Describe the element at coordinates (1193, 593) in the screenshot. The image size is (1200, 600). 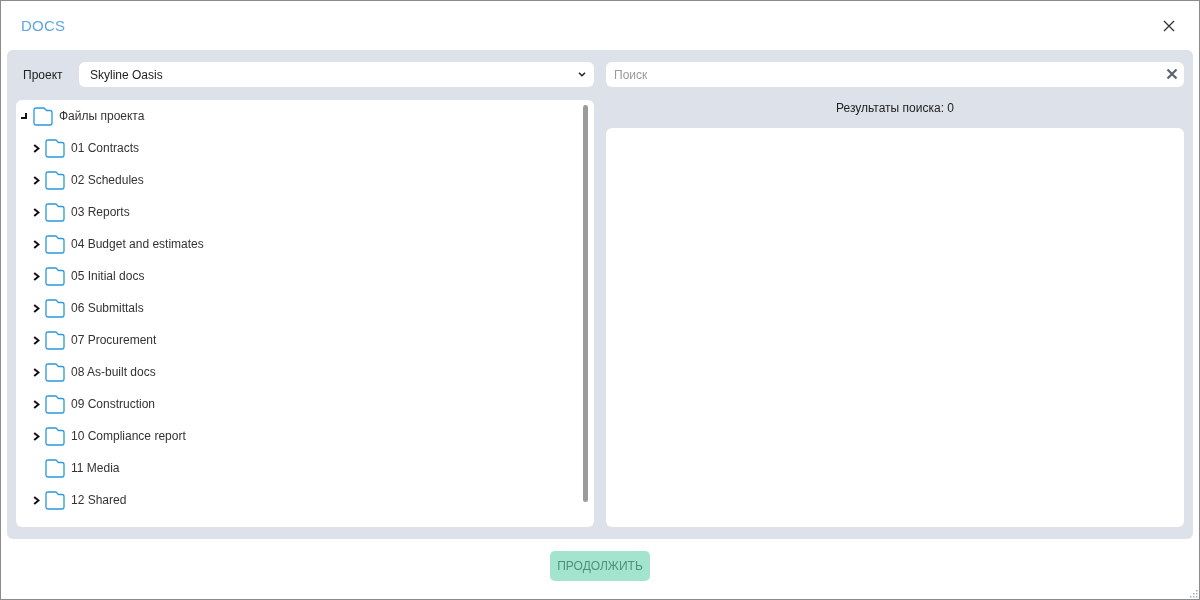
I see `resize-grip-icon` at that location.